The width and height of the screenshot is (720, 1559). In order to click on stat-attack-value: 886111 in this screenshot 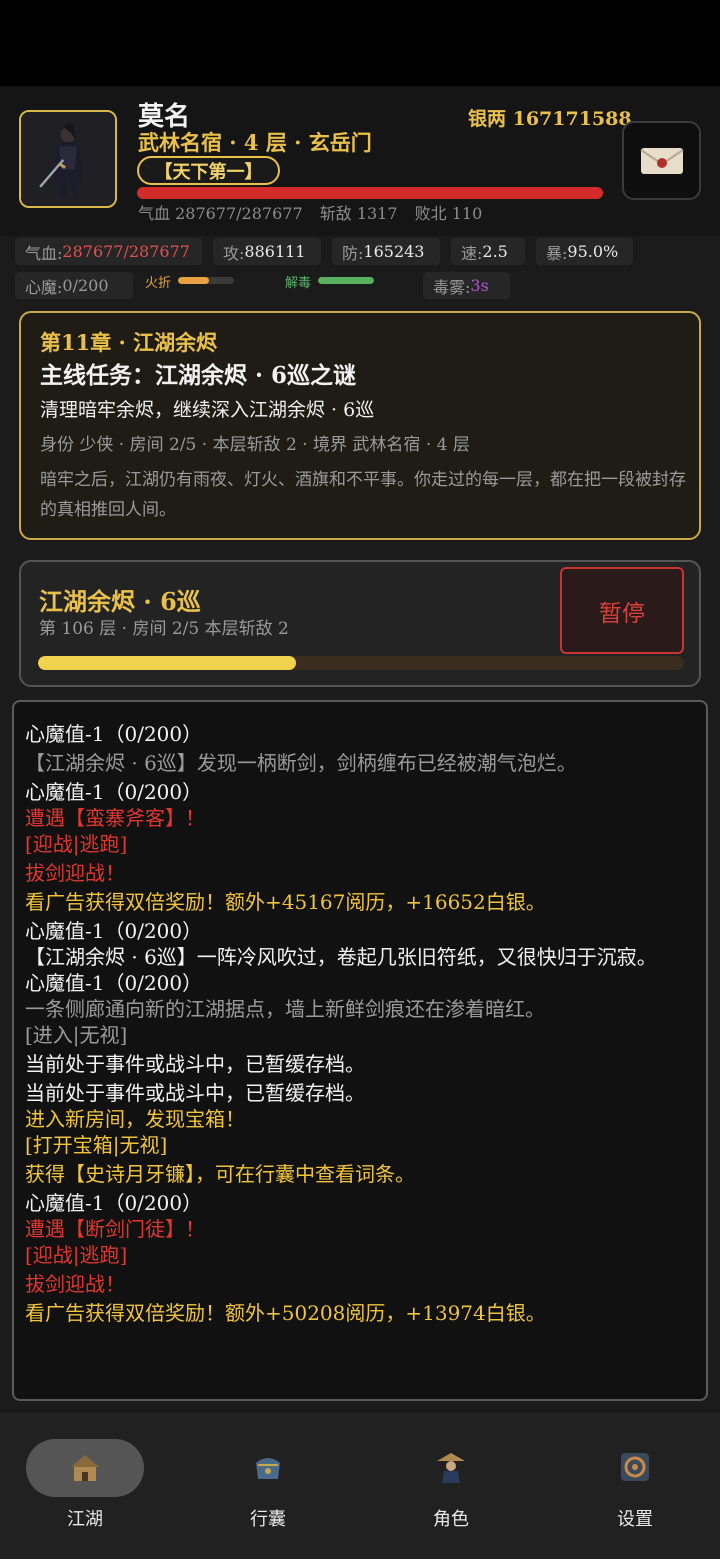, I will do `click(275, 251)`.